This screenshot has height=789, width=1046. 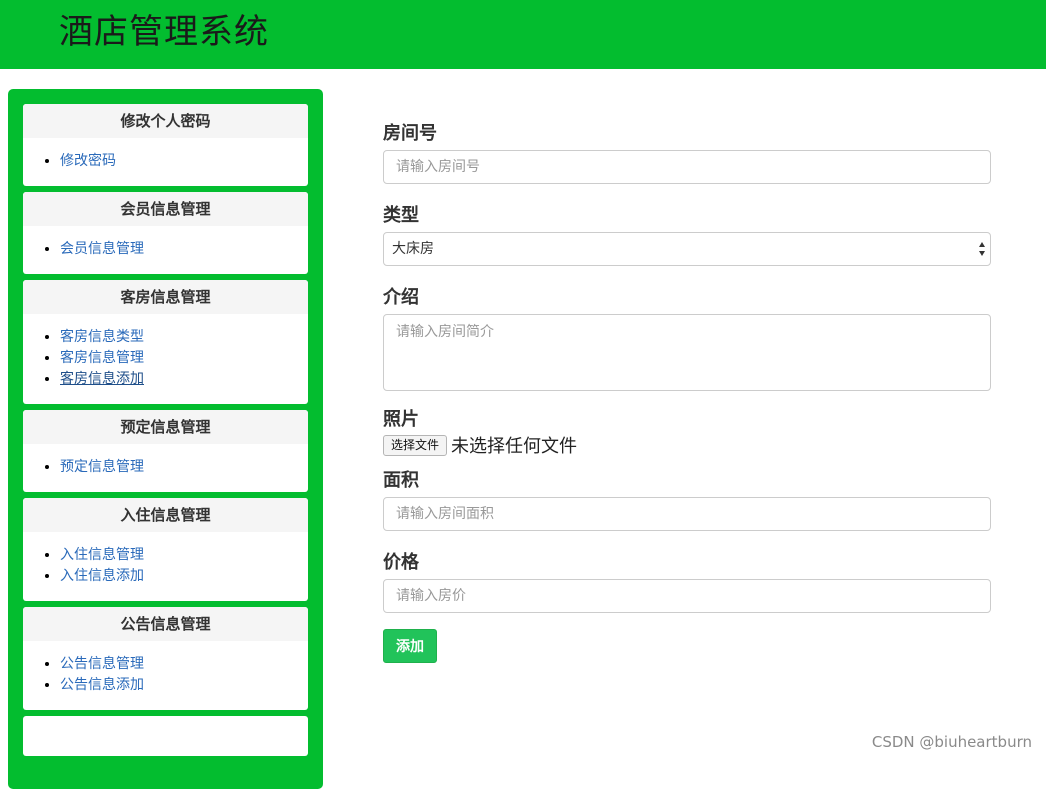 I want to click on list-item: 修改密码, so click(x=184, y=161).